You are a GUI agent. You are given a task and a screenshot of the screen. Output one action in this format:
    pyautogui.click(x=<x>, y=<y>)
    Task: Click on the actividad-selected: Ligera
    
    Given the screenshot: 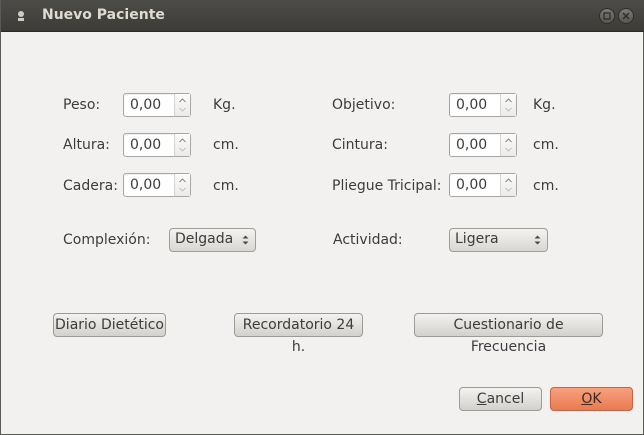 What is the action you would take?
    pyautogui.click(x=477, y=239)
    